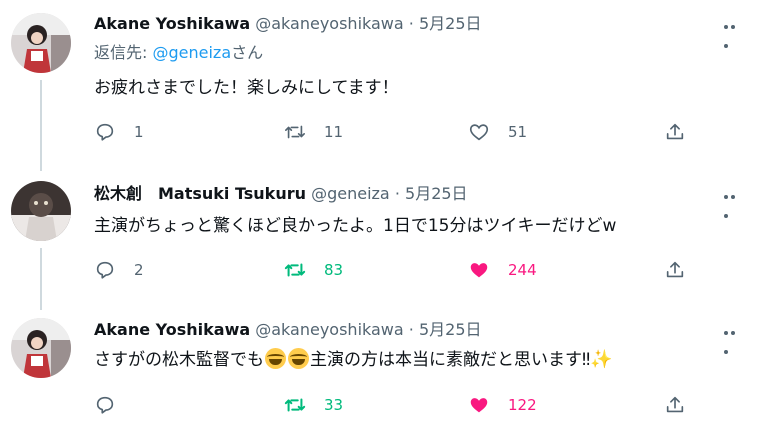 The image size is (762, 426). Describe the element at coordinates (313, 270) in the screenshot. I see `retweet-button: 83` at that location.